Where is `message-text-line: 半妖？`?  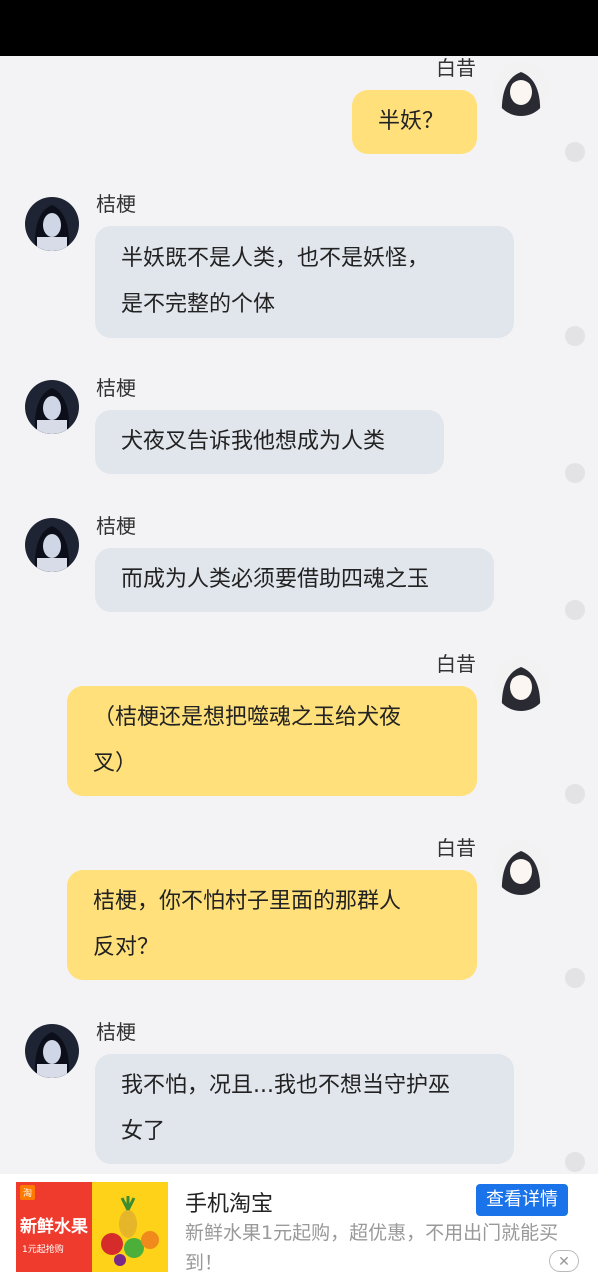 message-text-line: 半妖？ is located at coordinates (411, 121).